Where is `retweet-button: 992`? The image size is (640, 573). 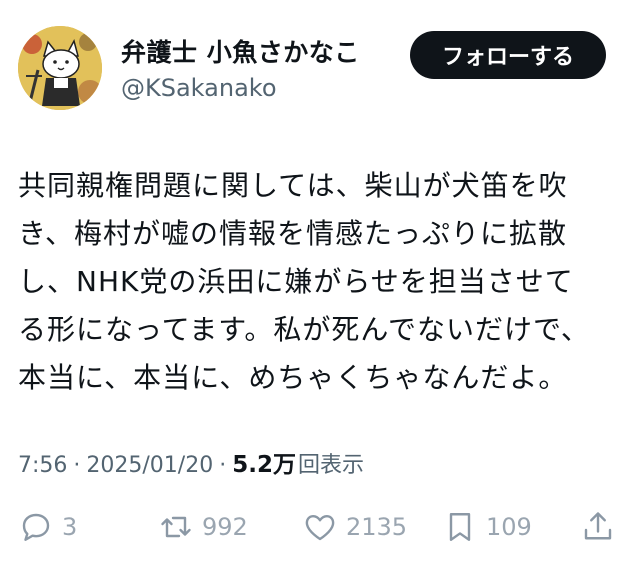 retweet-button: 992 is located at coordinates (203, 527).